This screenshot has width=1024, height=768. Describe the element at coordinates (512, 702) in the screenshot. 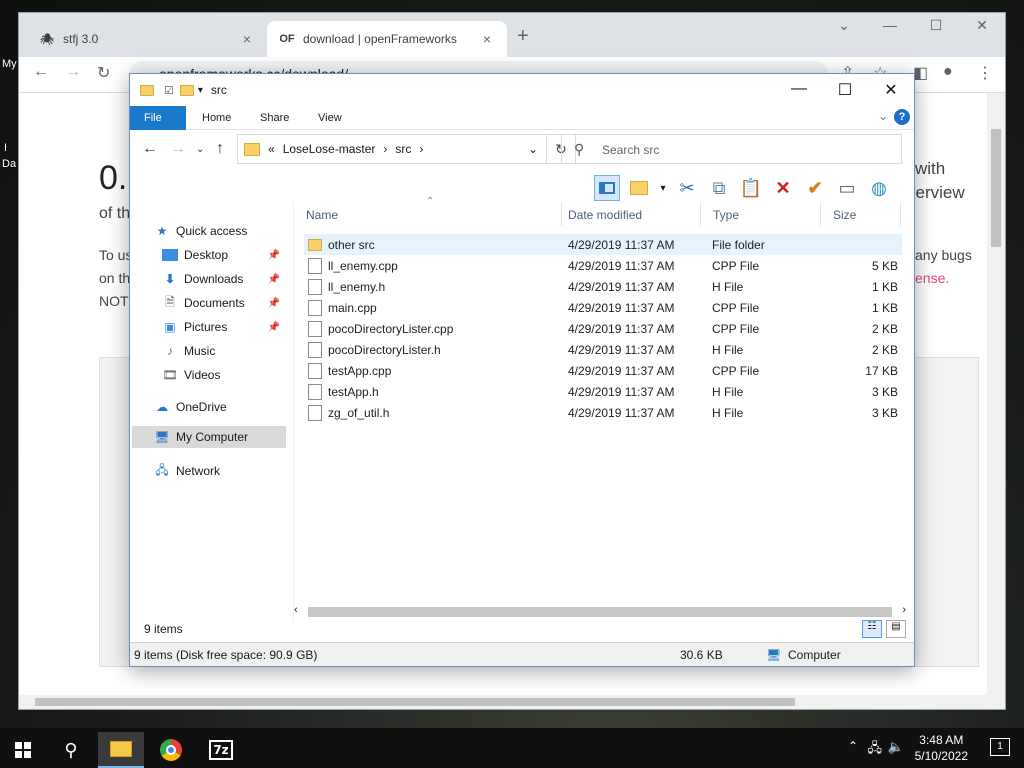

I see `page-hscrollbar` at that location.